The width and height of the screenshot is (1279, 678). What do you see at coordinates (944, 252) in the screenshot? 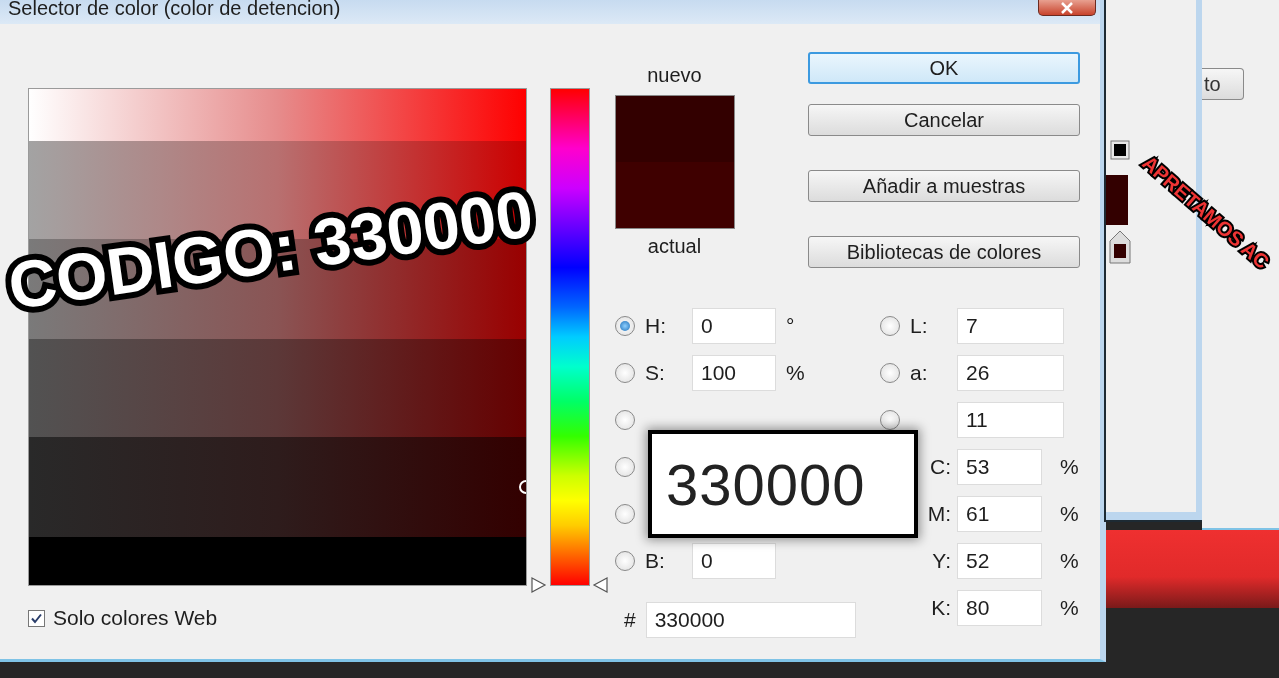
I see `dialog-button: Bibliotecas de colores` at bounding box center [944, 252].